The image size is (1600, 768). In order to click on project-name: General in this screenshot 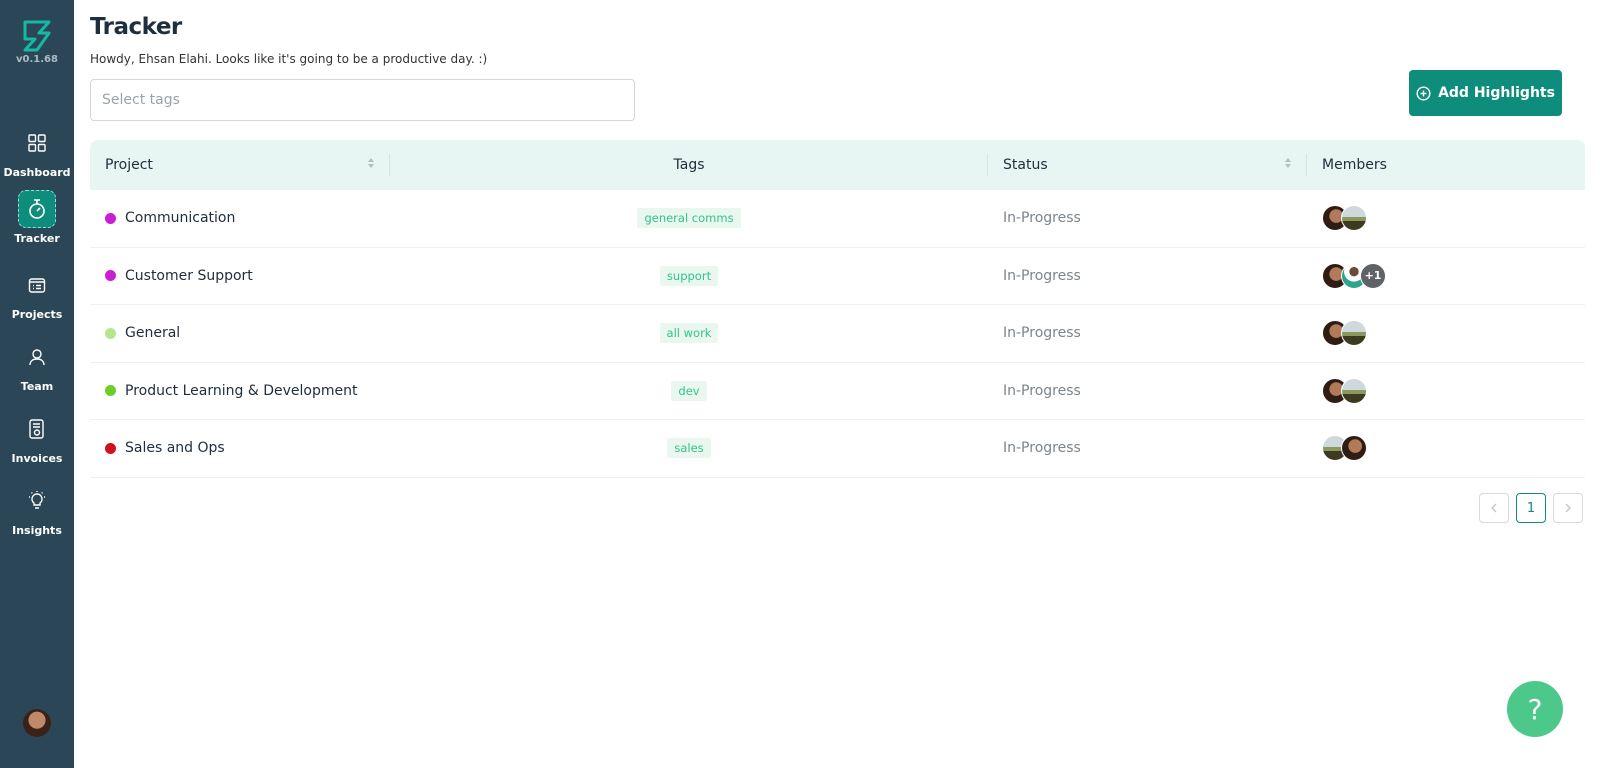, I will do `click(152, 333)`.